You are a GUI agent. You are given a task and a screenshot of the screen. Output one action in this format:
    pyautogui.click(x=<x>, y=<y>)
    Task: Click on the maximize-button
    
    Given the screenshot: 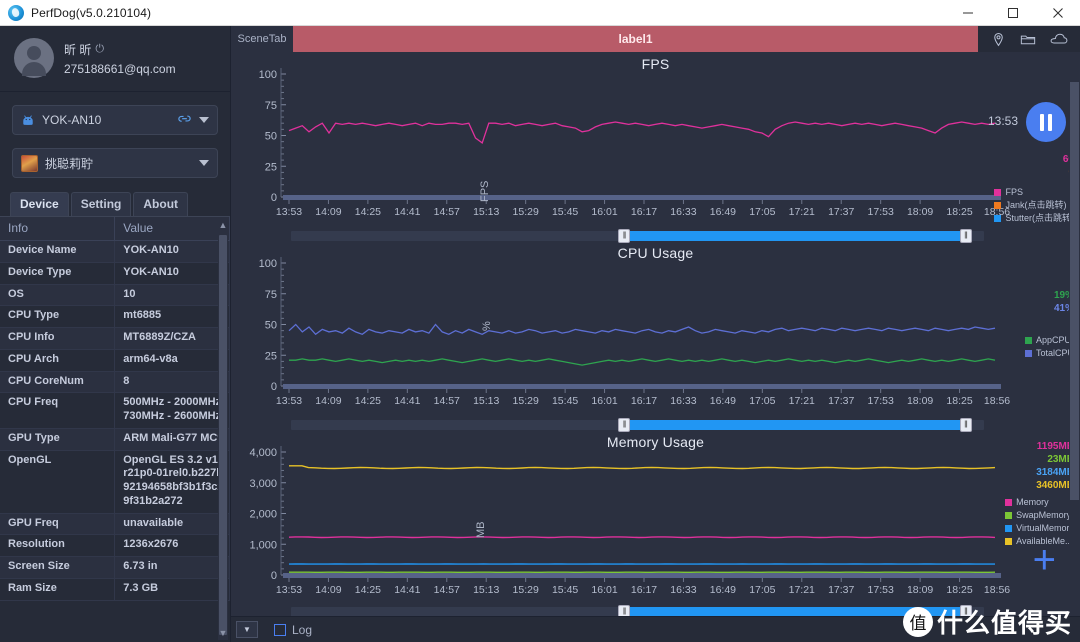 What is the action you would take?
    pyautogui.click(x=1012, y=12)
    